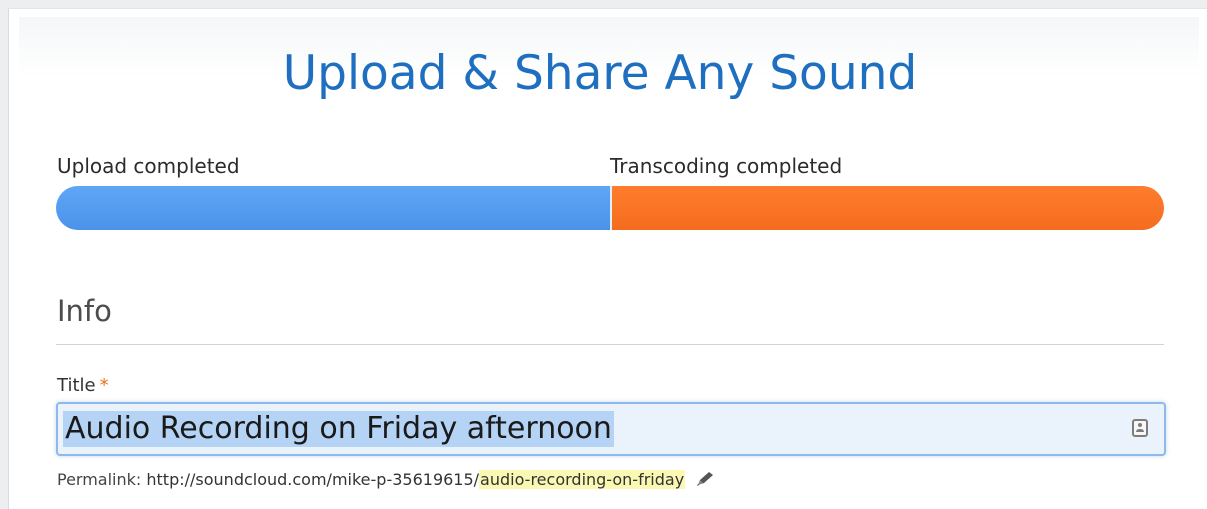 This screenshot has height=509, width=1207. What do you see at coordinates (705, 479) in the screenshot?
I see `pencil-icon` at bounding box center [705, 479].